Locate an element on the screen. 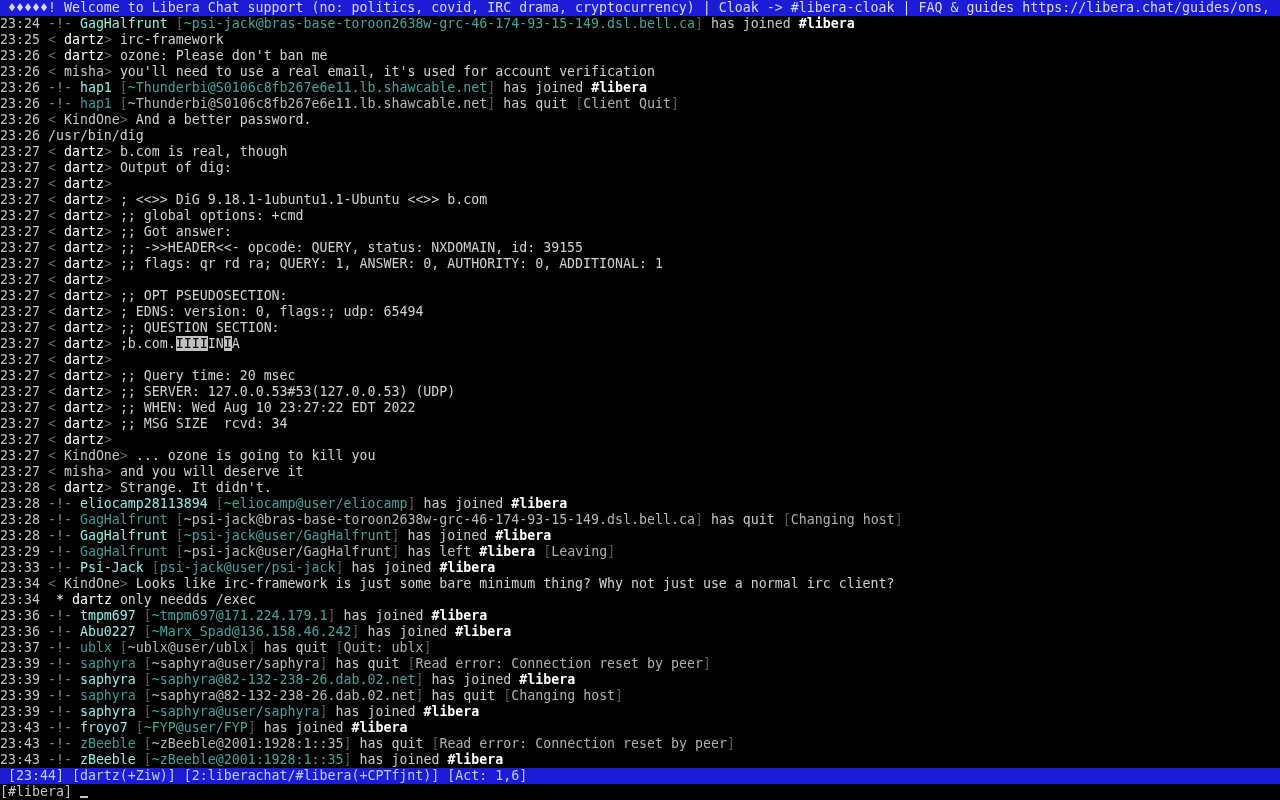 Image resolution: width=1280 pixels, height=800 pixels. message-text: IN is located at coordinates (215, 343).